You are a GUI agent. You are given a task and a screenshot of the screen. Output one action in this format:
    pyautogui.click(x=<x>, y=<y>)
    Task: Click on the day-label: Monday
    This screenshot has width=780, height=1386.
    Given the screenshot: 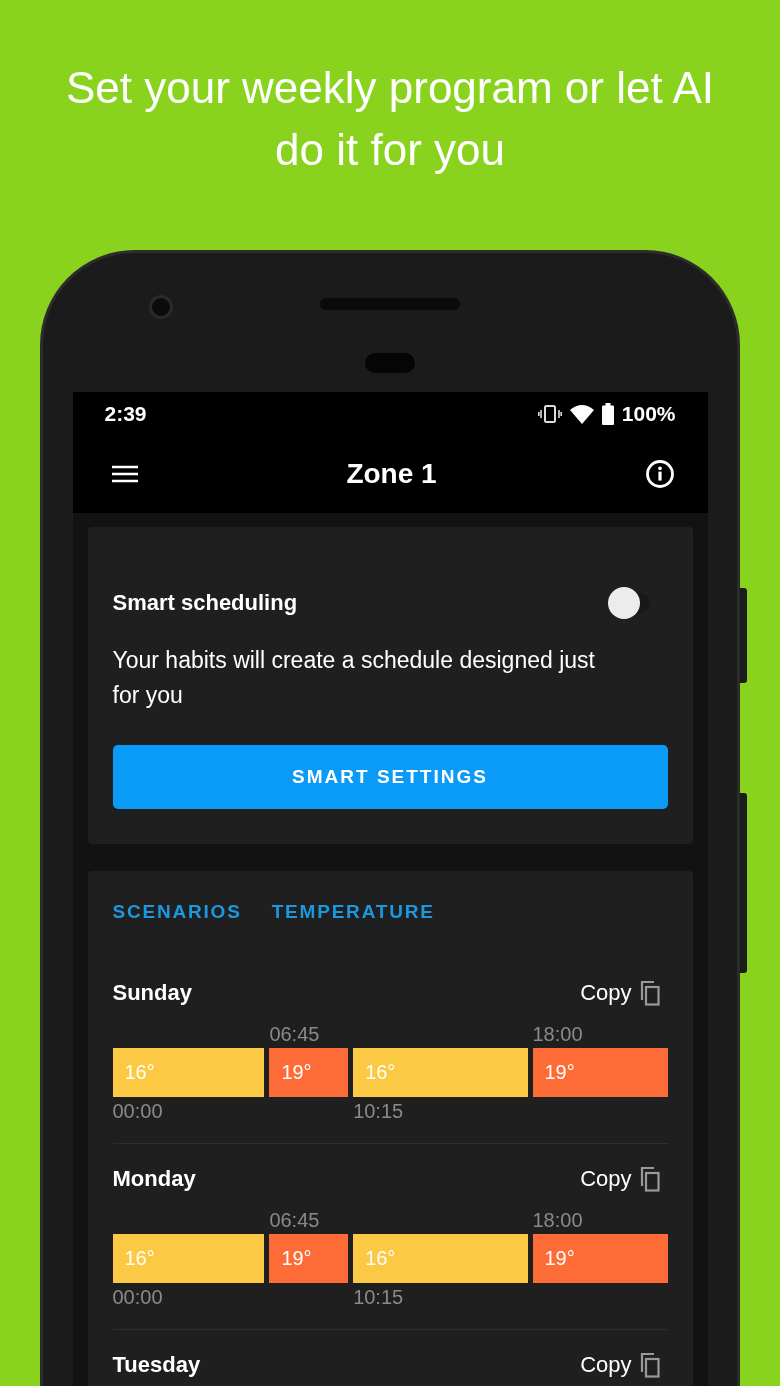 What is the action you would take?
    pyautogui.click(x=154, y=1179)
    